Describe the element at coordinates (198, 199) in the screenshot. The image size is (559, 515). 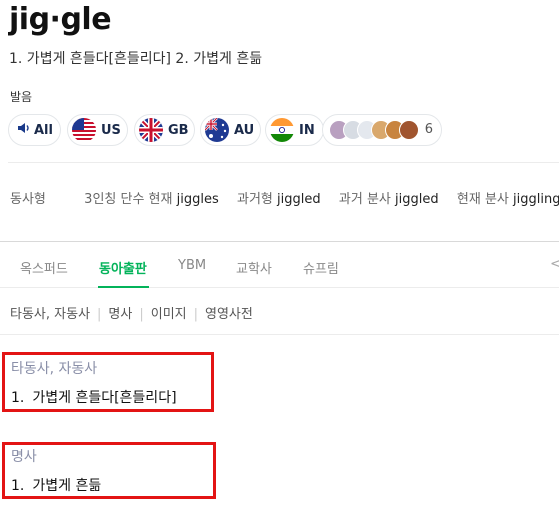
I see `verb-form-value: jiggles` at that location.